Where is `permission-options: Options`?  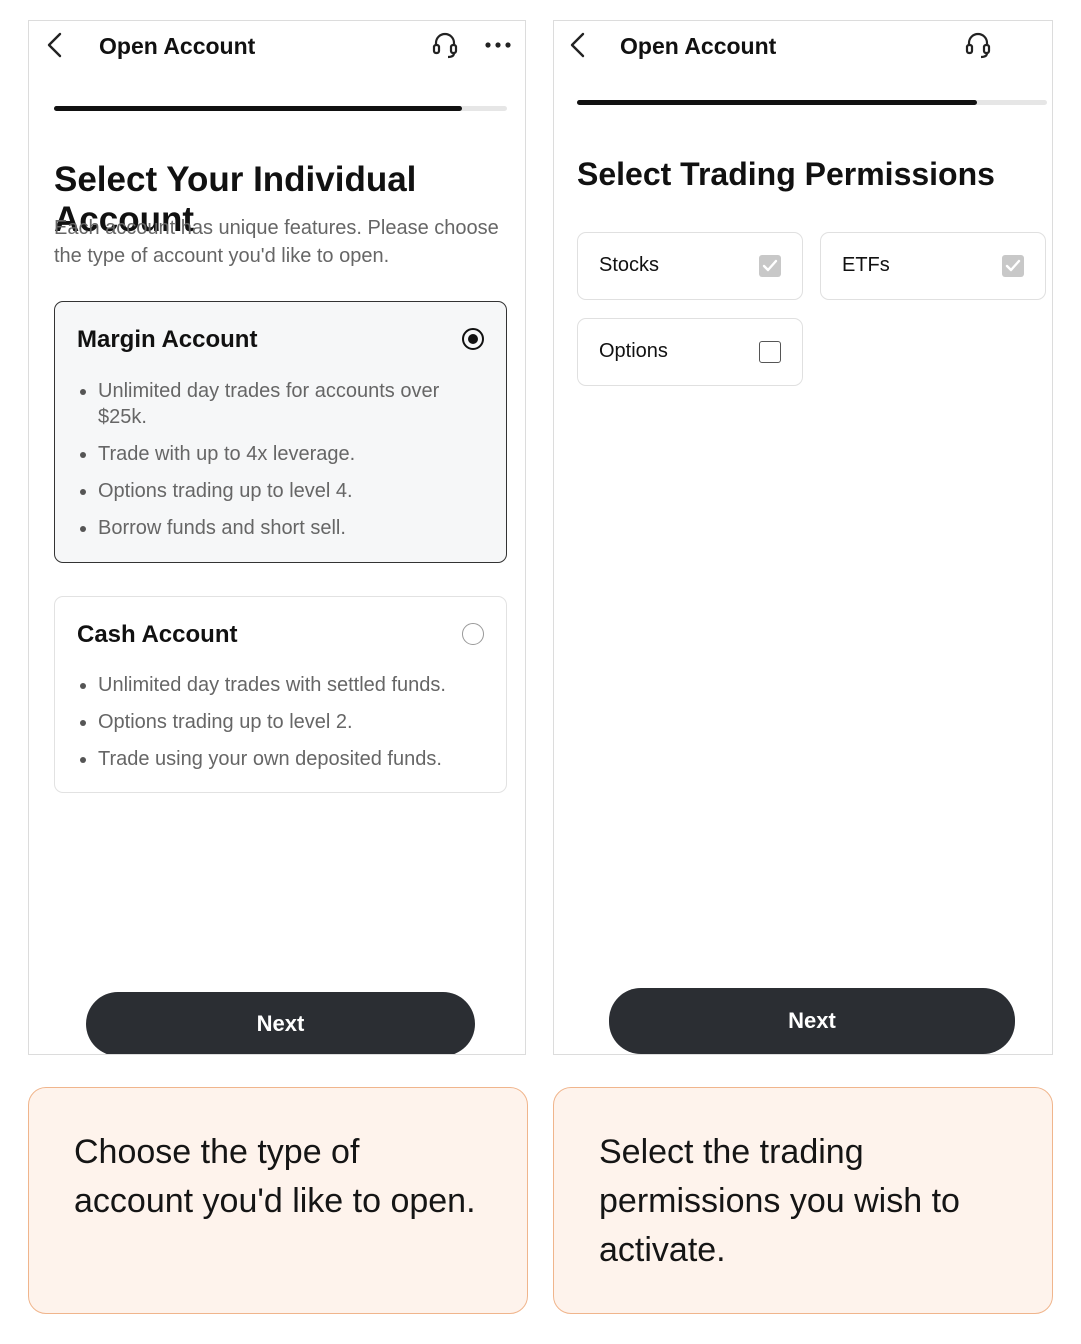
permission-options: Options is located at coordinates (690, 352).